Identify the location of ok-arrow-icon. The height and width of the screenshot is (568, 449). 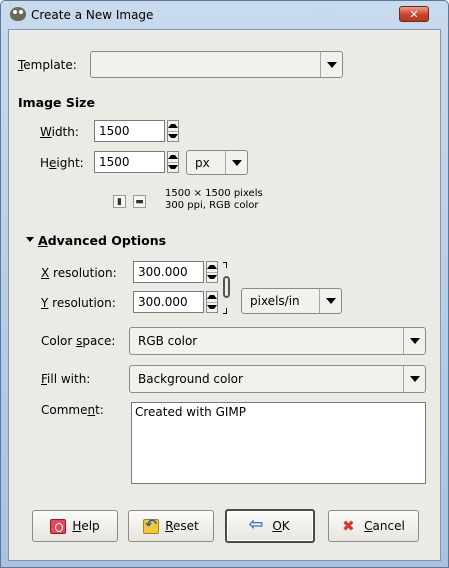
(257, 524).